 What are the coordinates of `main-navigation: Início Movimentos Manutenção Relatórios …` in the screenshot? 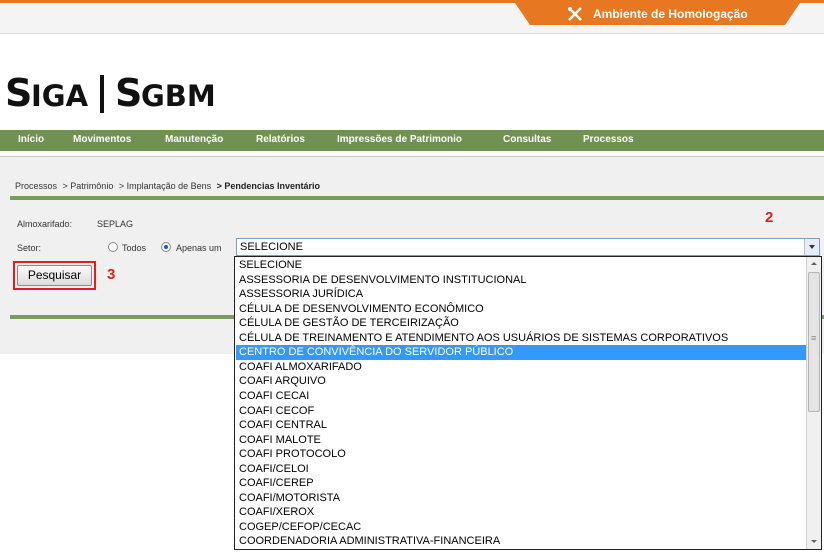 It's located at (412, 140).